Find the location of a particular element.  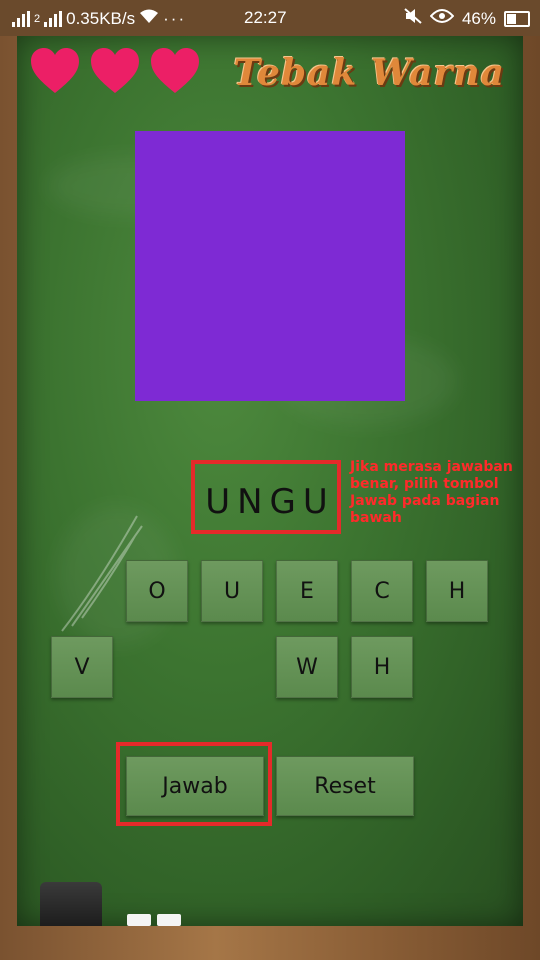

game-title: Tebak Warna is located at coordinates (369, 73).